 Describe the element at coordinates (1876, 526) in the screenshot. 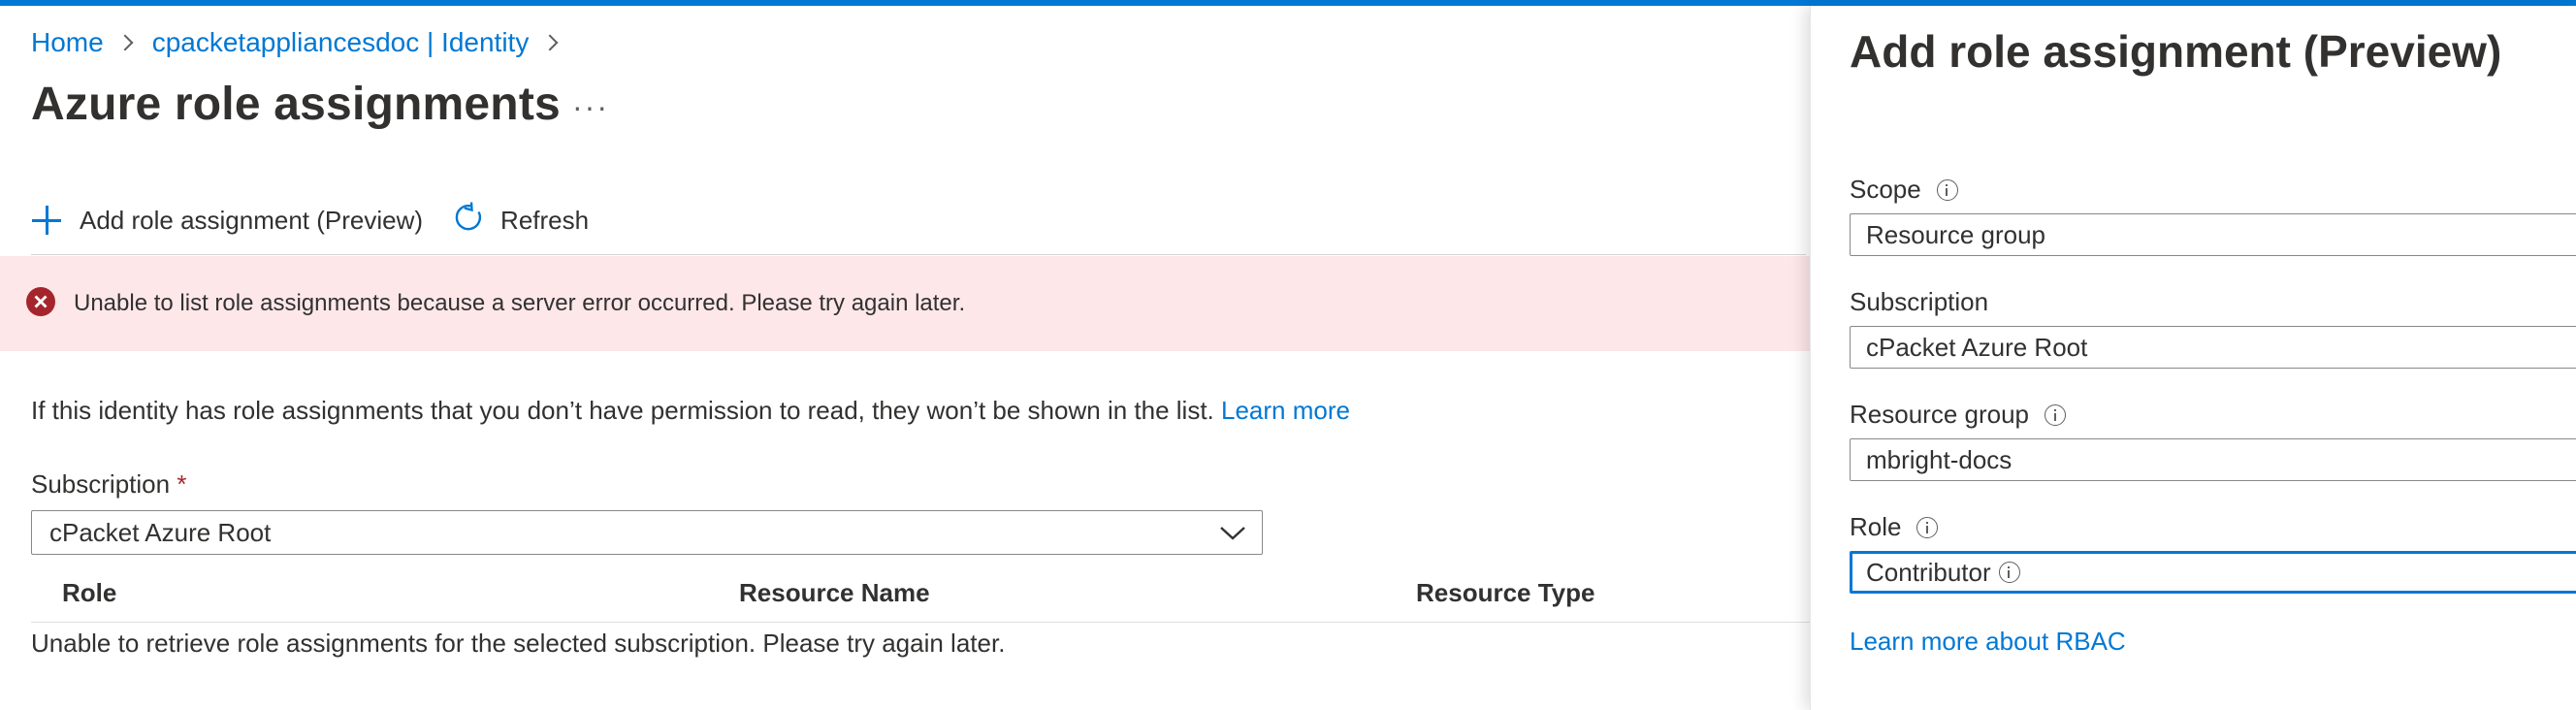

I see `role-label-text: Role` at that location.